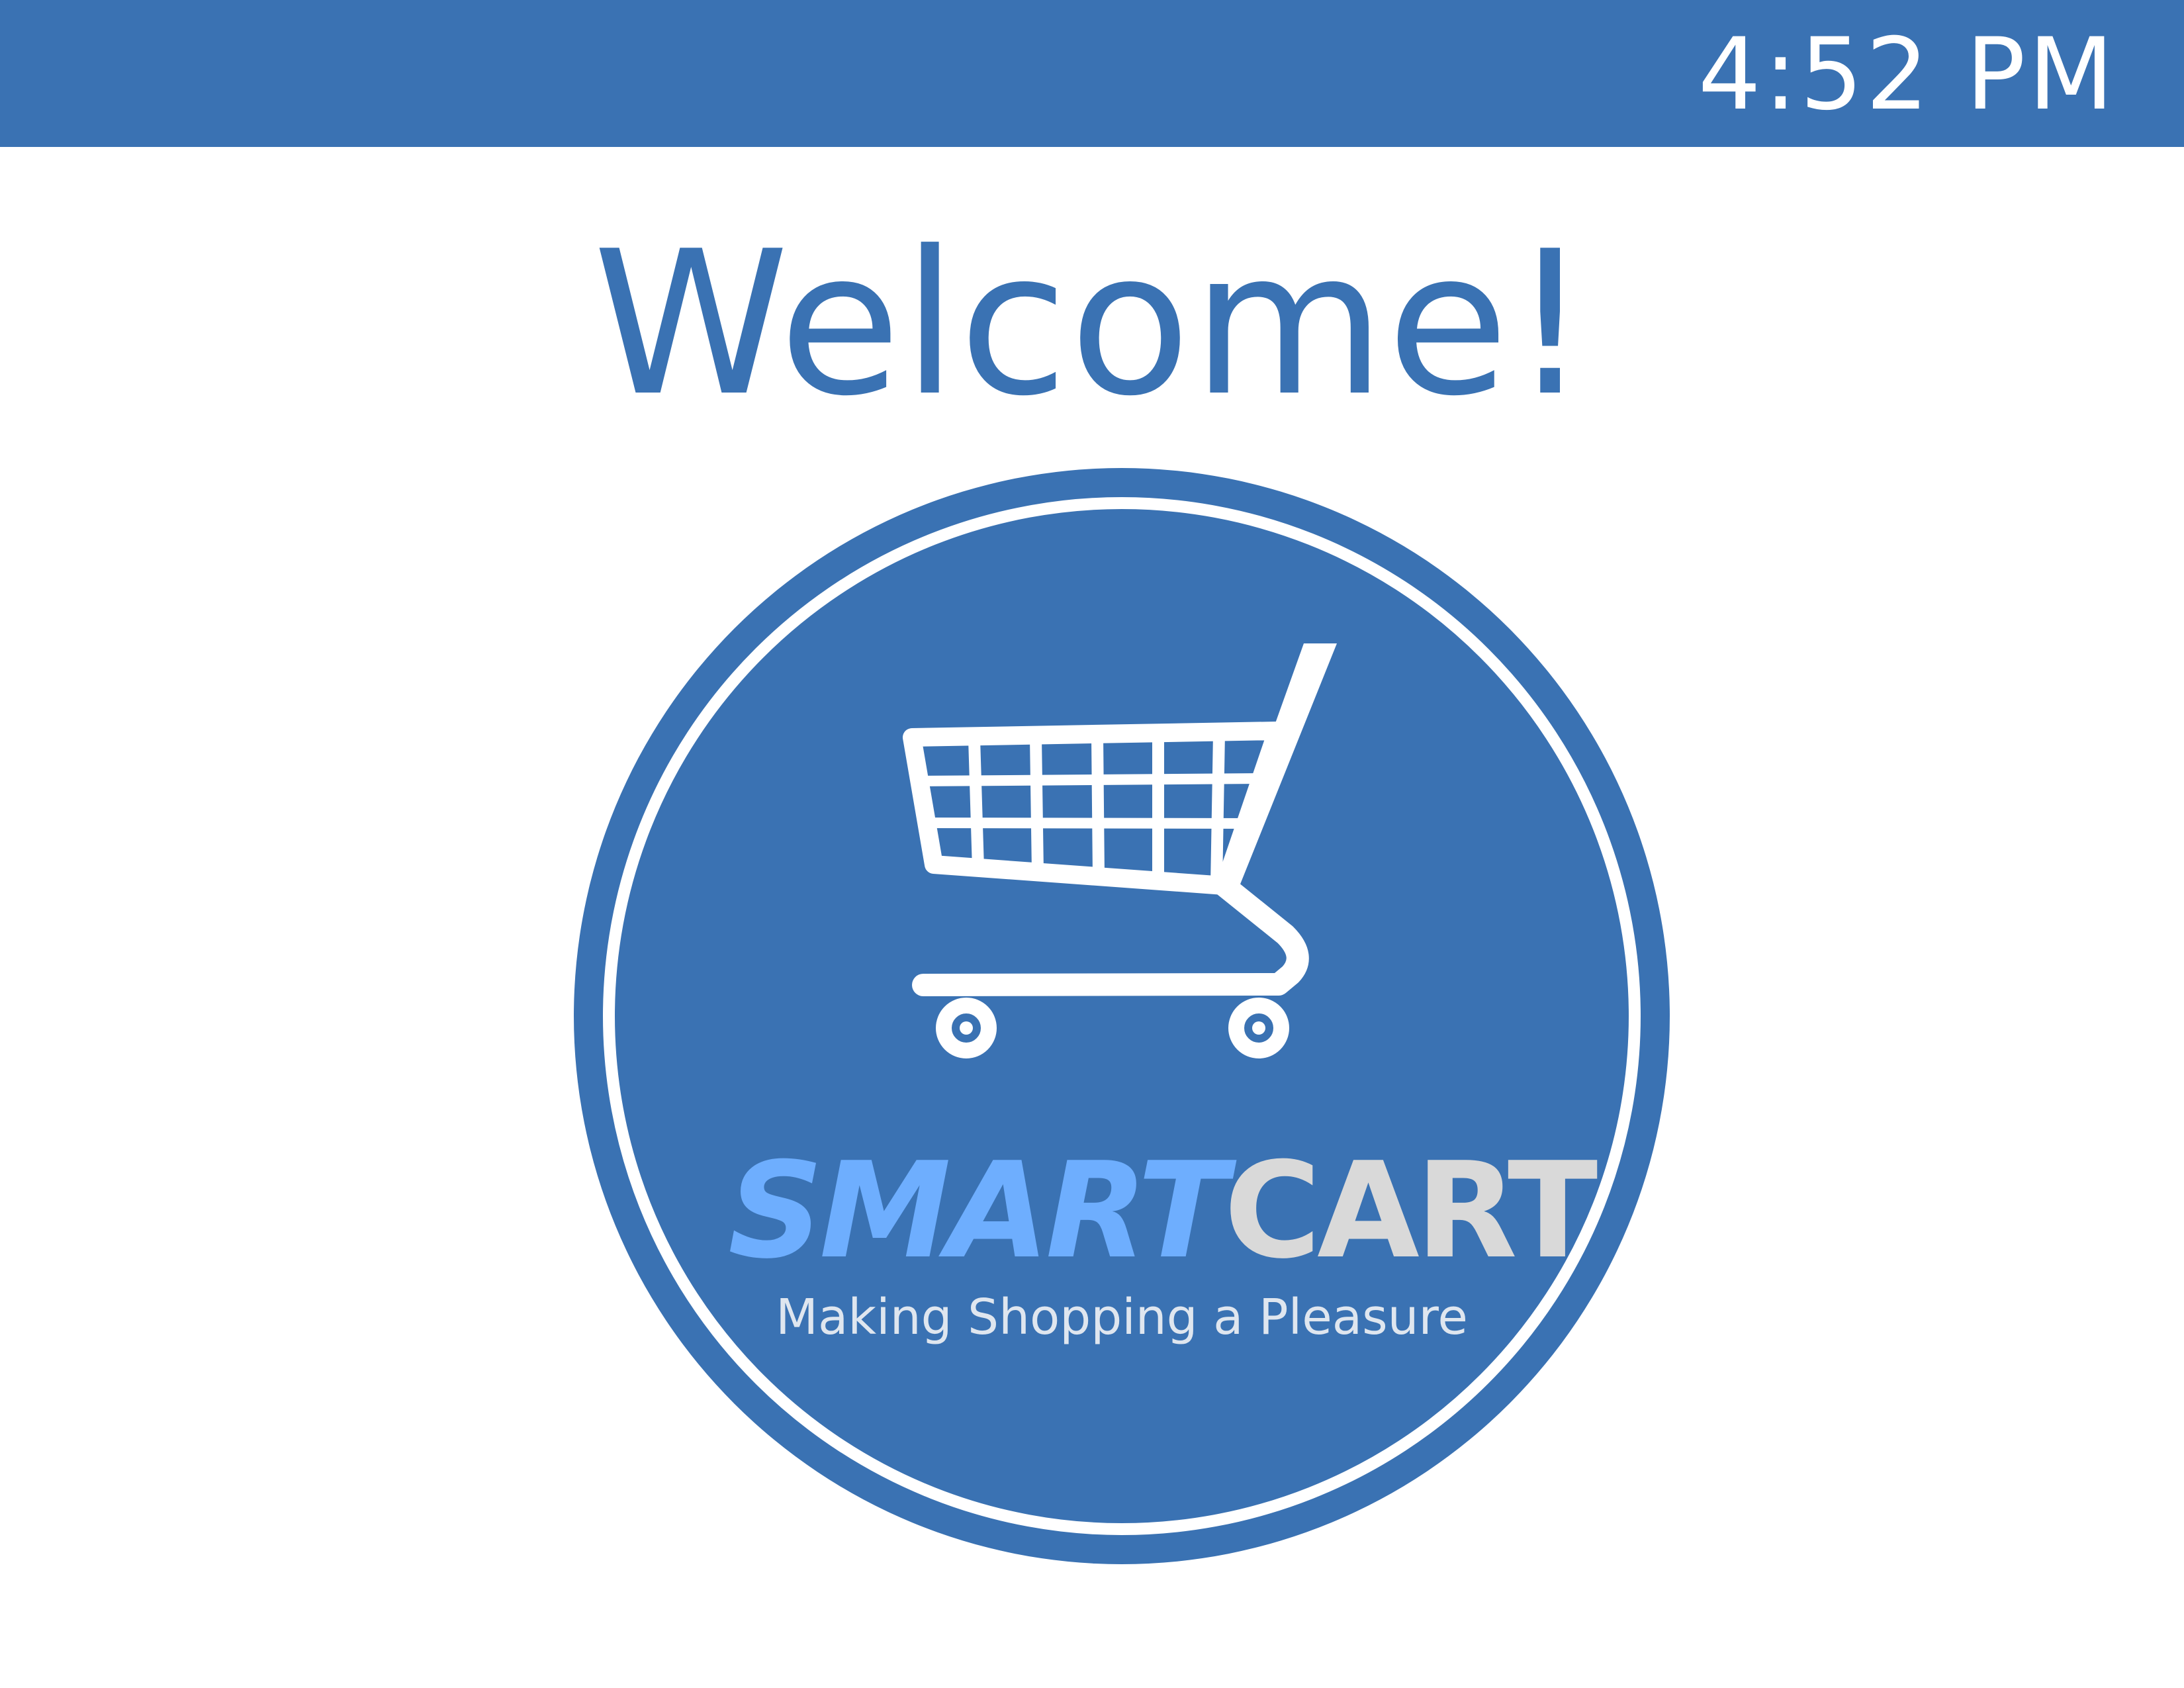 This screenshot has height=1688, width=2184. What do you see at coordinates (1411, 1211) in the screenshot?
I see `brand-cart: CART` at bounding box center [1411, 1211].